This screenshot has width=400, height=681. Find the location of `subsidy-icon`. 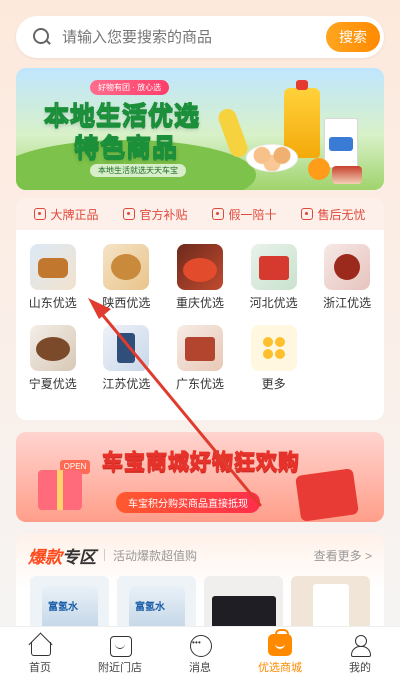

subsidy-icon is located at coordinates (129, 214).